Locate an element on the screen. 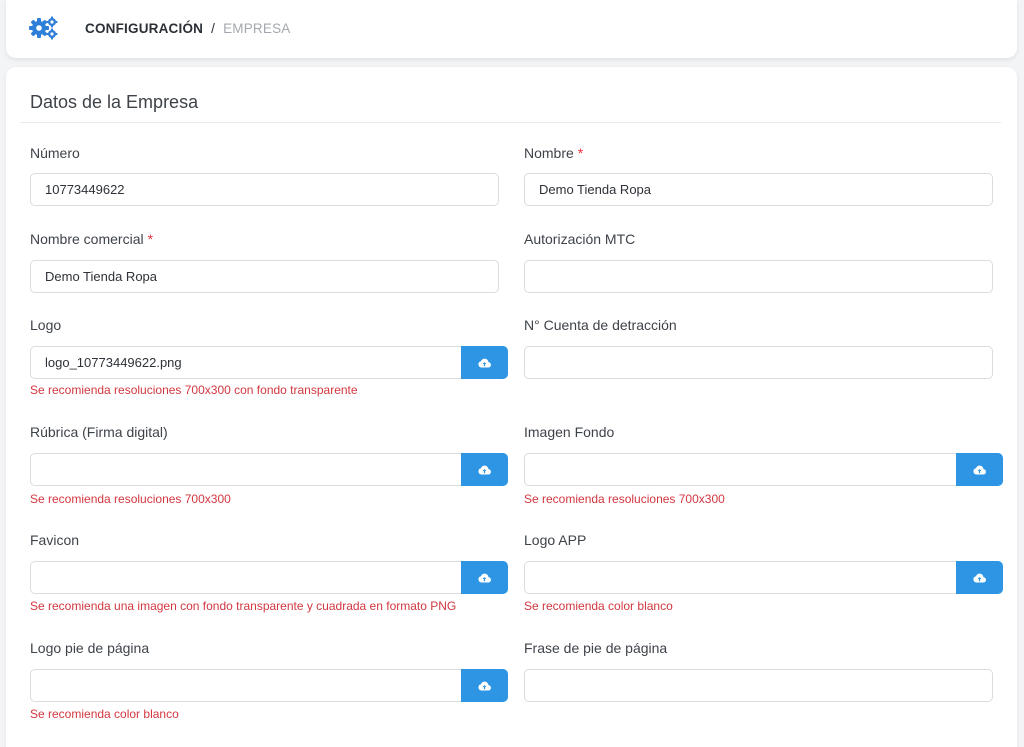 The height and width of the screenshot is (747, 1024). imagen-fondo-upload-button is located at coordinates (979, 469).